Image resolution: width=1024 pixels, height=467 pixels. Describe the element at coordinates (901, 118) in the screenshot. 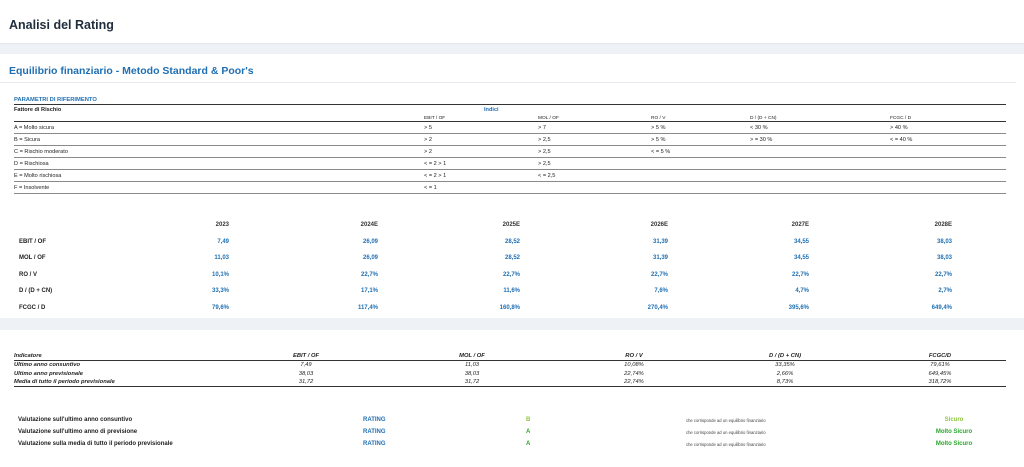

I see `column-header: FCGC / D` at that location.